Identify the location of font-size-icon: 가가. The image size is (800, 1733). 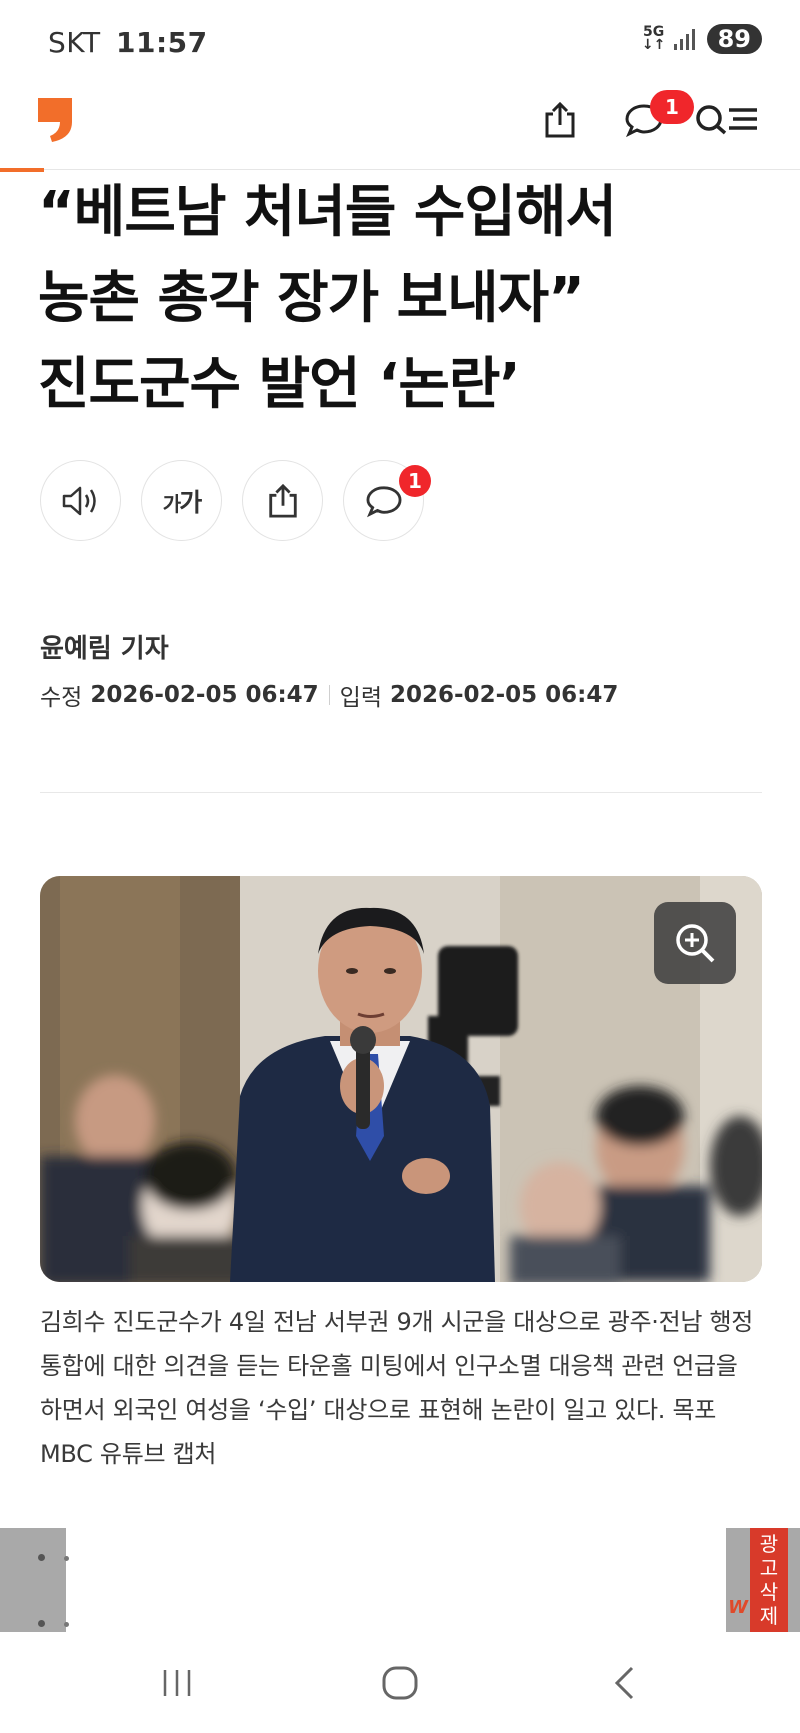
(182, 501).